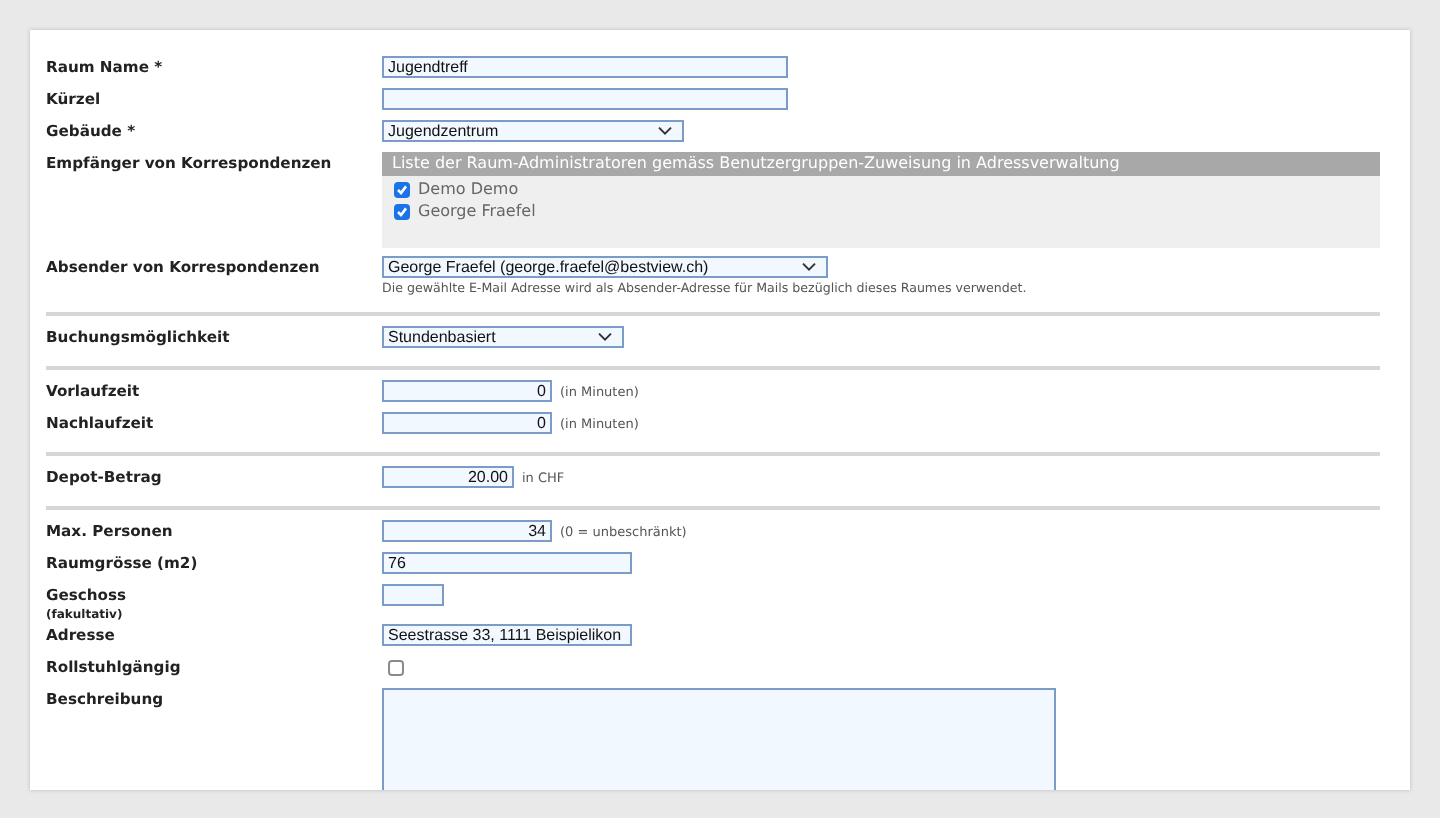  What do you see at coordinates (881, 164) in the screenshot?
I see `panel-header: Liste der Raum-Administratoren gemäss Benutzergruppen-Zuweisung in Adressverwaltung` at bounding box center [881, 164].